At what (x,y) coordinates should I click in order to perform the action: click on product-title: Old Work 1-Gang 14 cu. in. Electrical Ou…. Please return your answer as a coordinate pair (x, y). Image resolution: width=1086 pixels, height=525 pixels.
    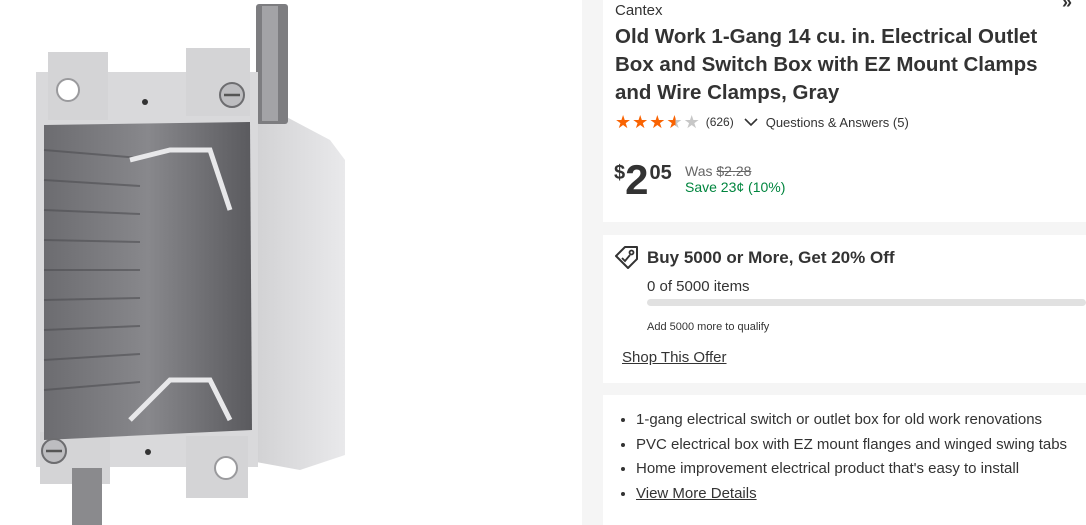
    Looking at the image, I should click on (826, 64).